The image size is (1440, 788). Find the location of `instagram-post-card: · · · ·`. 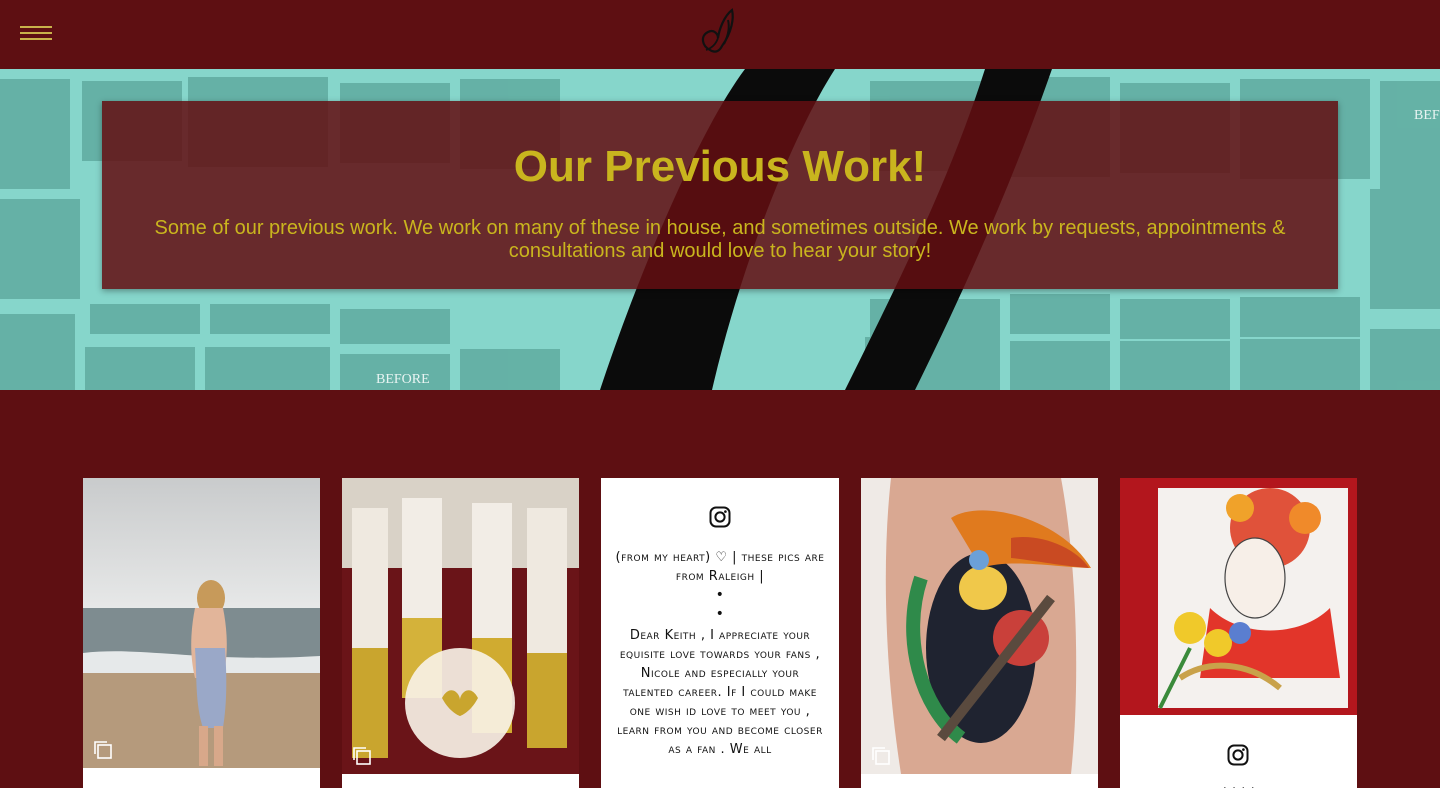

instagram-post-card: · · · · is located at coordinates (1238, 633).